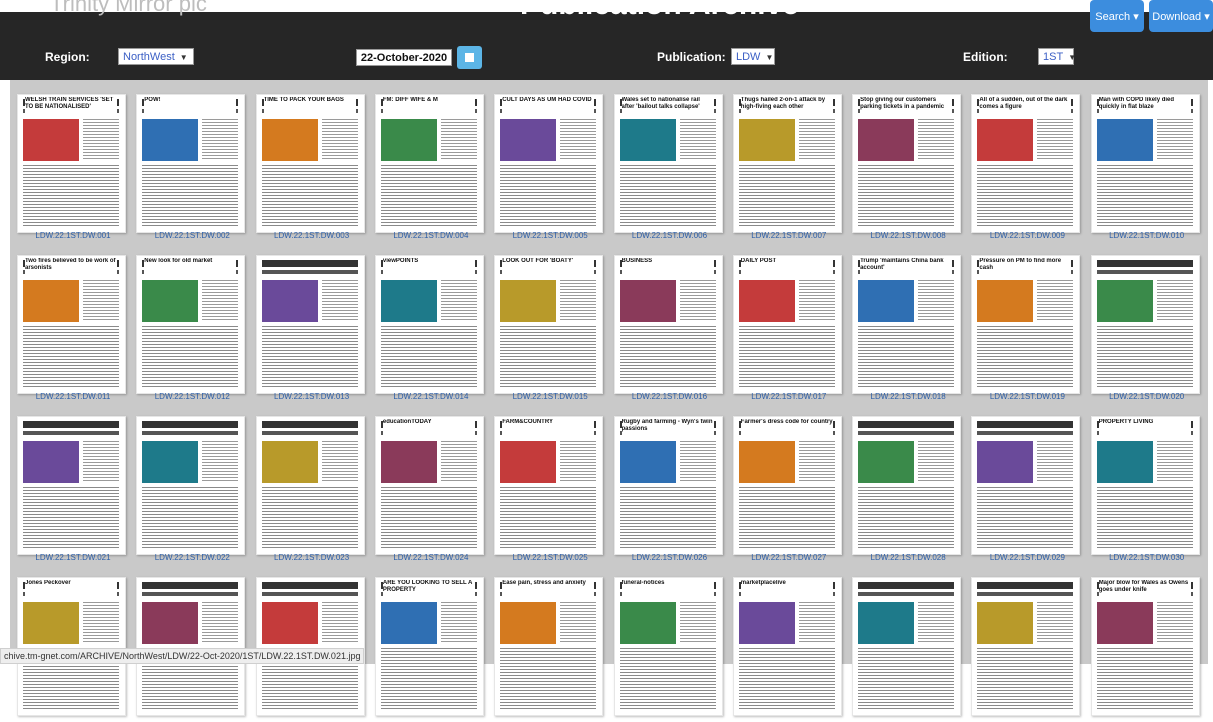  I want to click on date-input: 22-October-2020, so click(404, 57).